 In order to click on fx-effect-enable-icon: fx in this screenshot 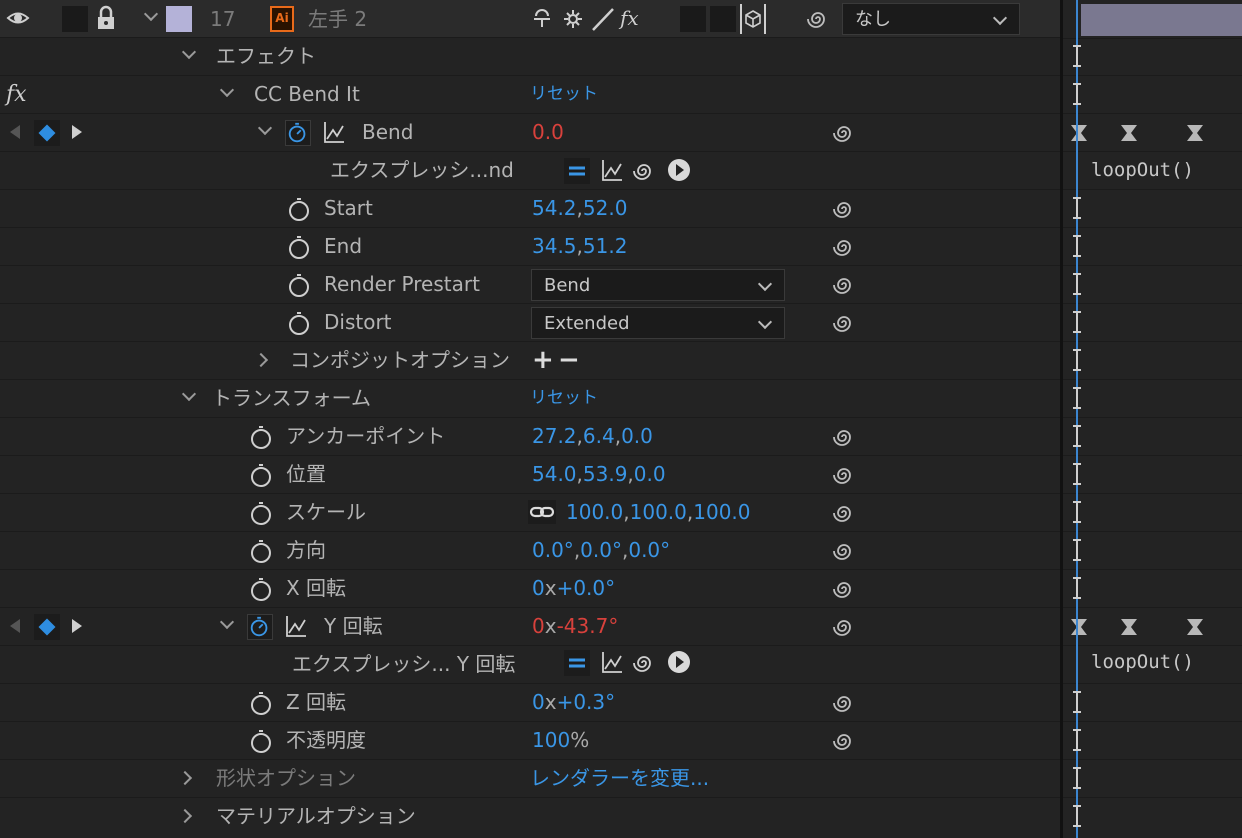, I will do `click(16, 94)`.